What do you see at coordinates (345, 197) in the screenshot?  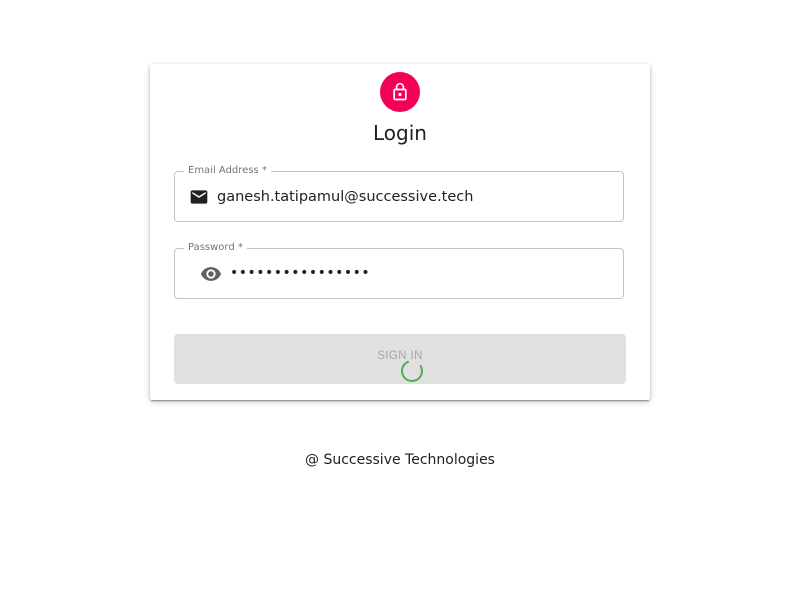 I see `email-input: ganesh.tatipamul@successive.tech` at bounding box center [345, 197].